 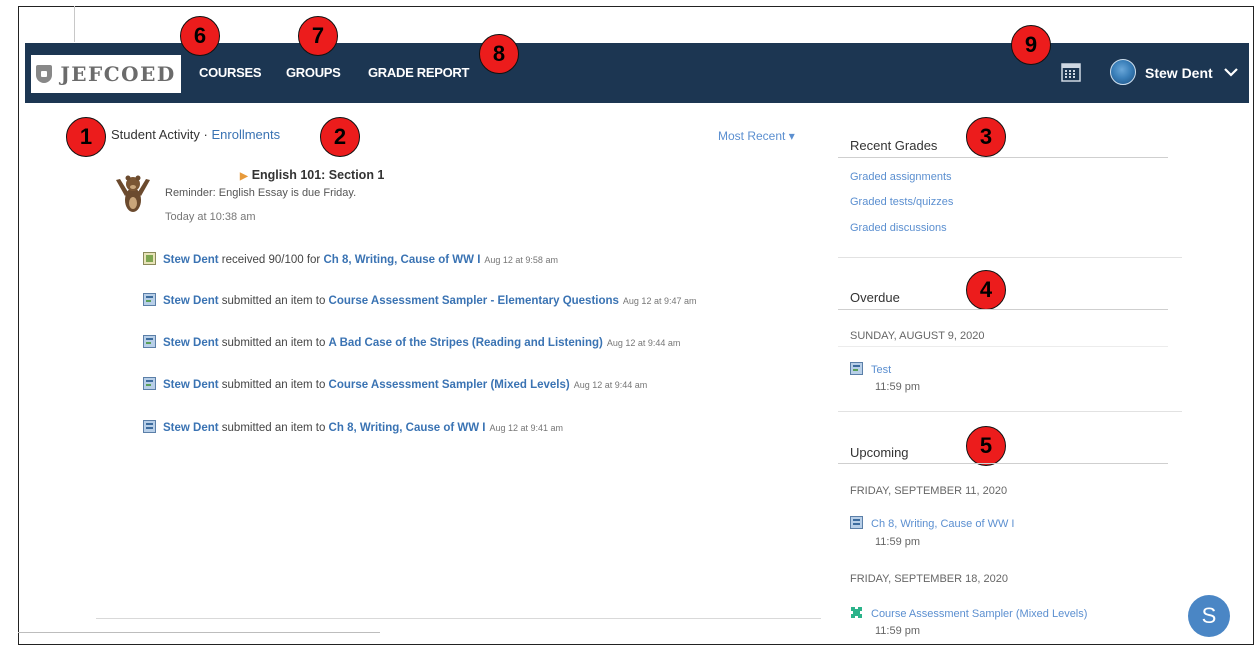 What do you see at coordinates (149, 258) in the screenshot?
I see `graded-icon` at bounding box center [149, 258].